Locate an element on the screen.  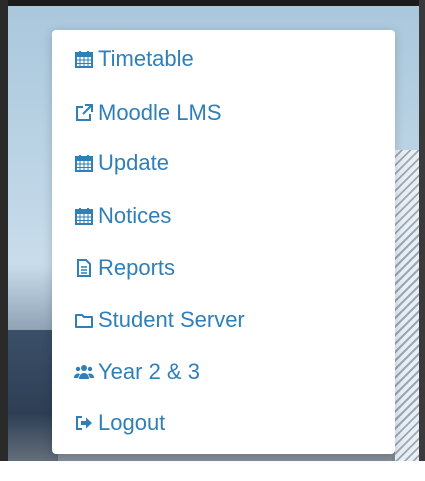
menu-item-update: Update is located at coordinates (121, 163).